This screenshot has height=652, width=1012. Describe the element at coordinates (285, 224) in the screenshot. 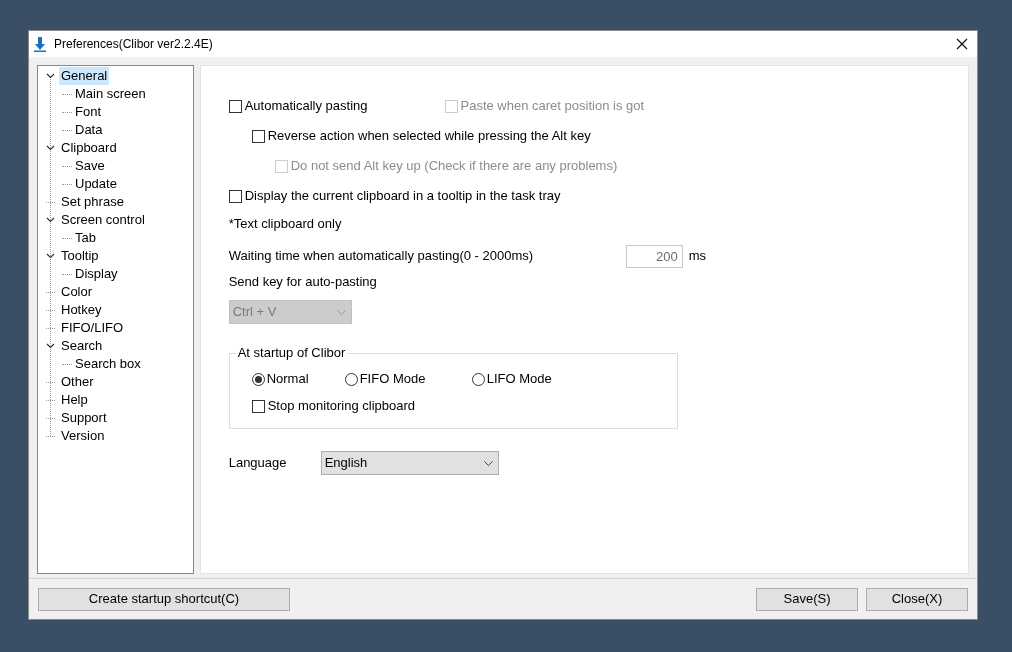

I see `note-text: *Text clipboard only` at that location.